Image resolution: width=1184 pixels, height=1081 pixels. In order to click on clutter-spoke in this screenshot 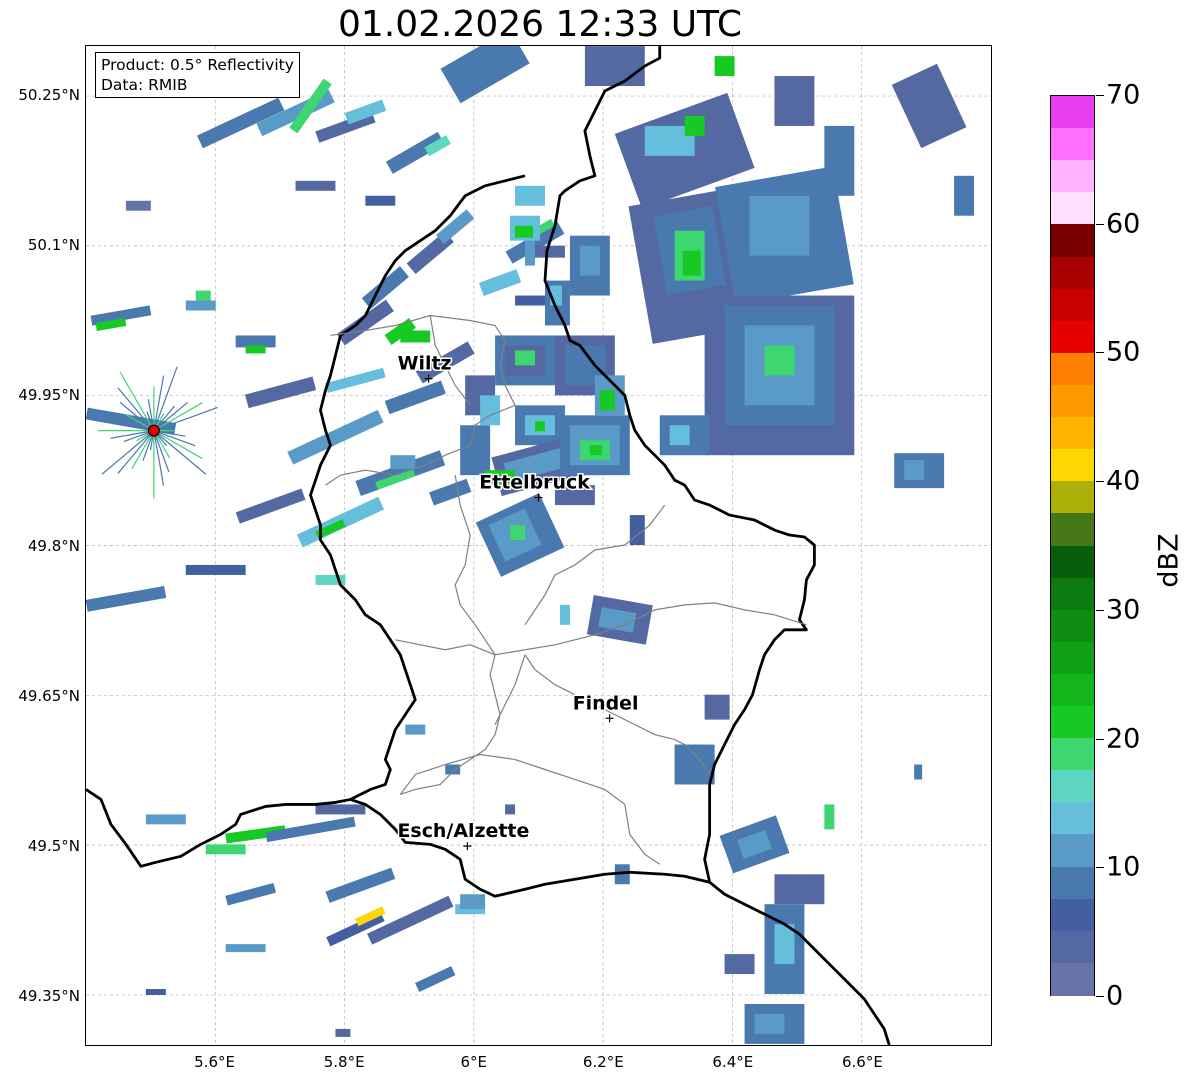, I will do `click(178, 417)`.